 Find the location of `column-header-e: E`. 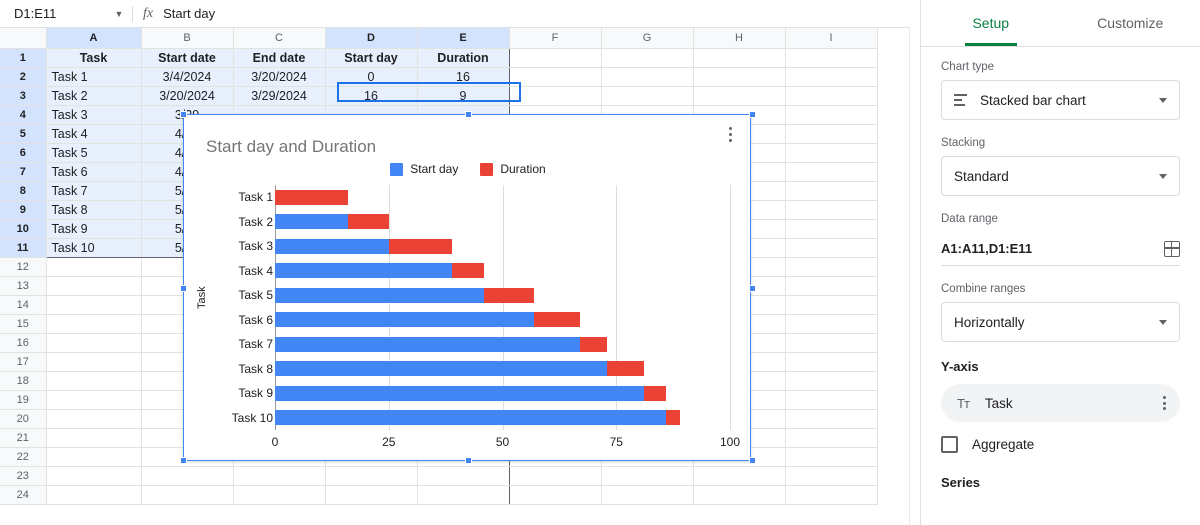

column-header-e: E is located at coordinates (463, 38).